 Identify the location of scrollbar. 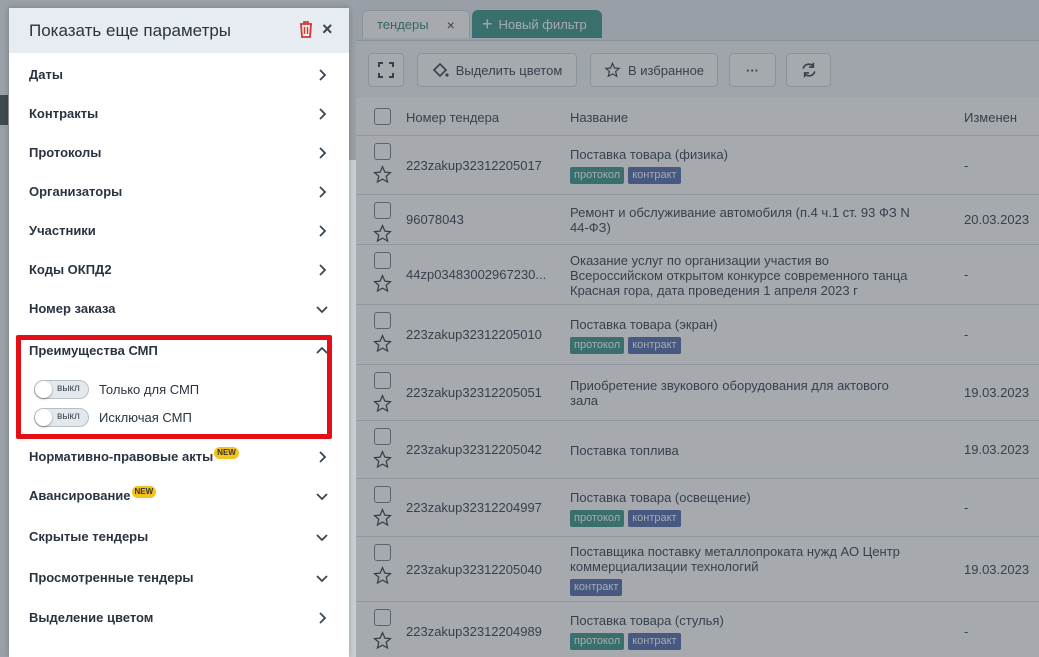
(352, 408).